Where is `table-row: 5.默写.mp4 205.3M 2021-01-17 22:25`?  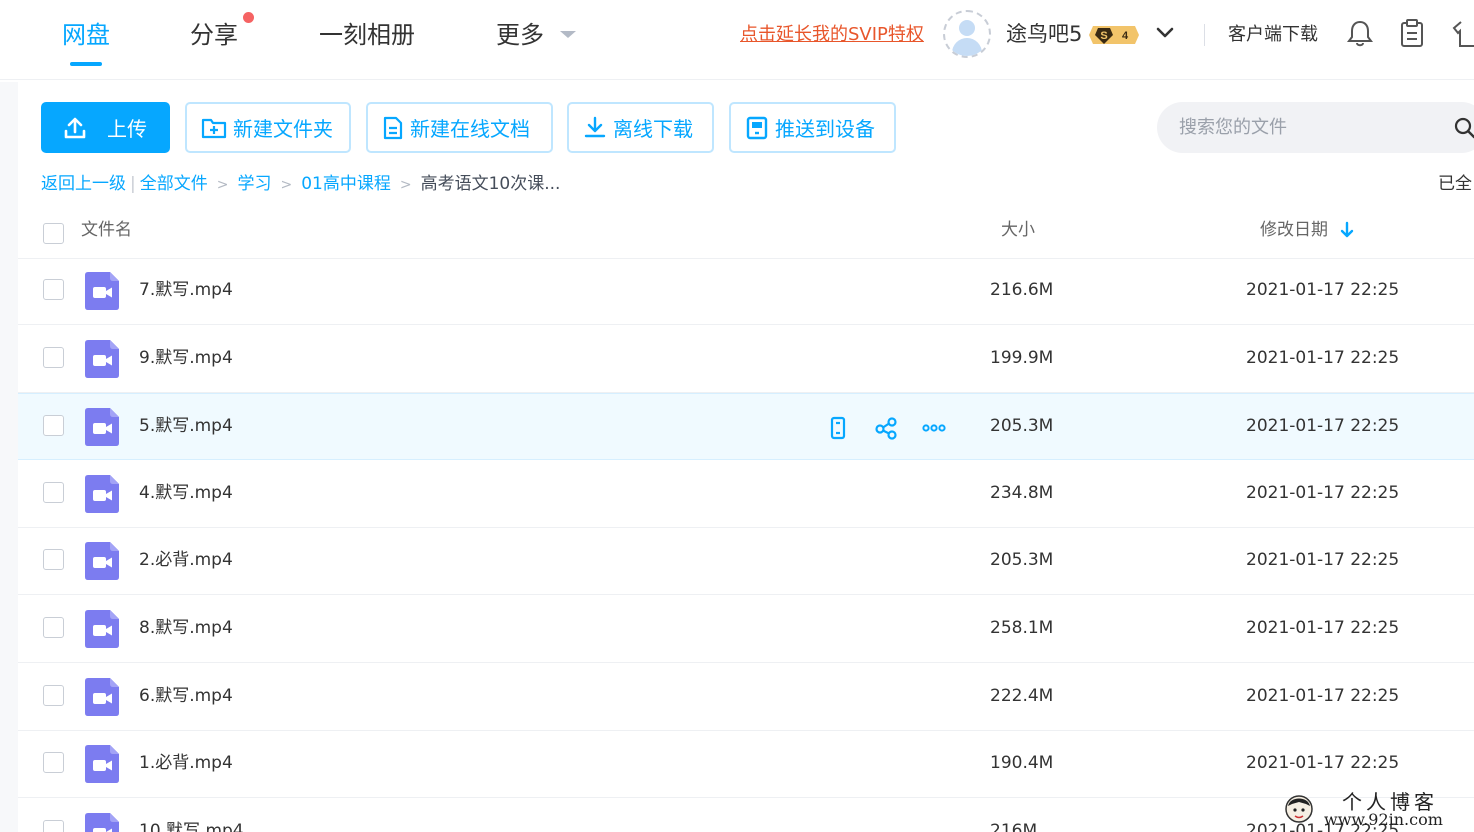
table-row: 5.默写.mp4 205.3M 2021-01-17 22:25 is located at coordinates (746, 426).